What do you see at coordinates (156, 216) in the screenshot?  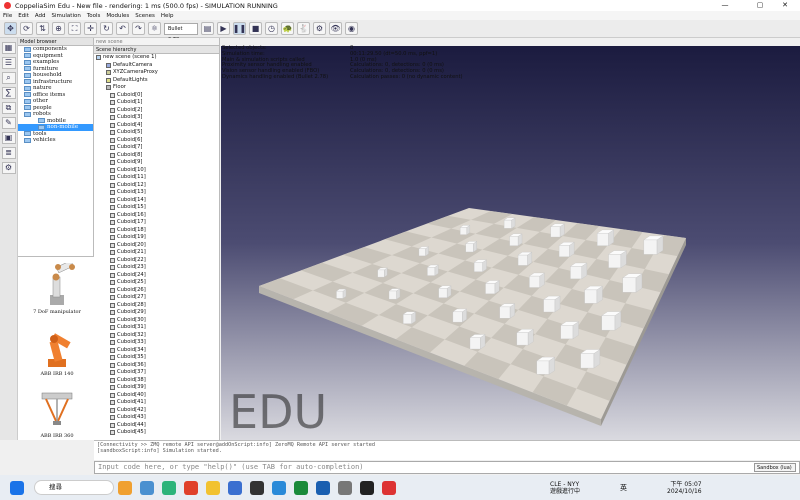 I see `cuboid-item: Cuboid[16]` at bounding box center [156, 216].